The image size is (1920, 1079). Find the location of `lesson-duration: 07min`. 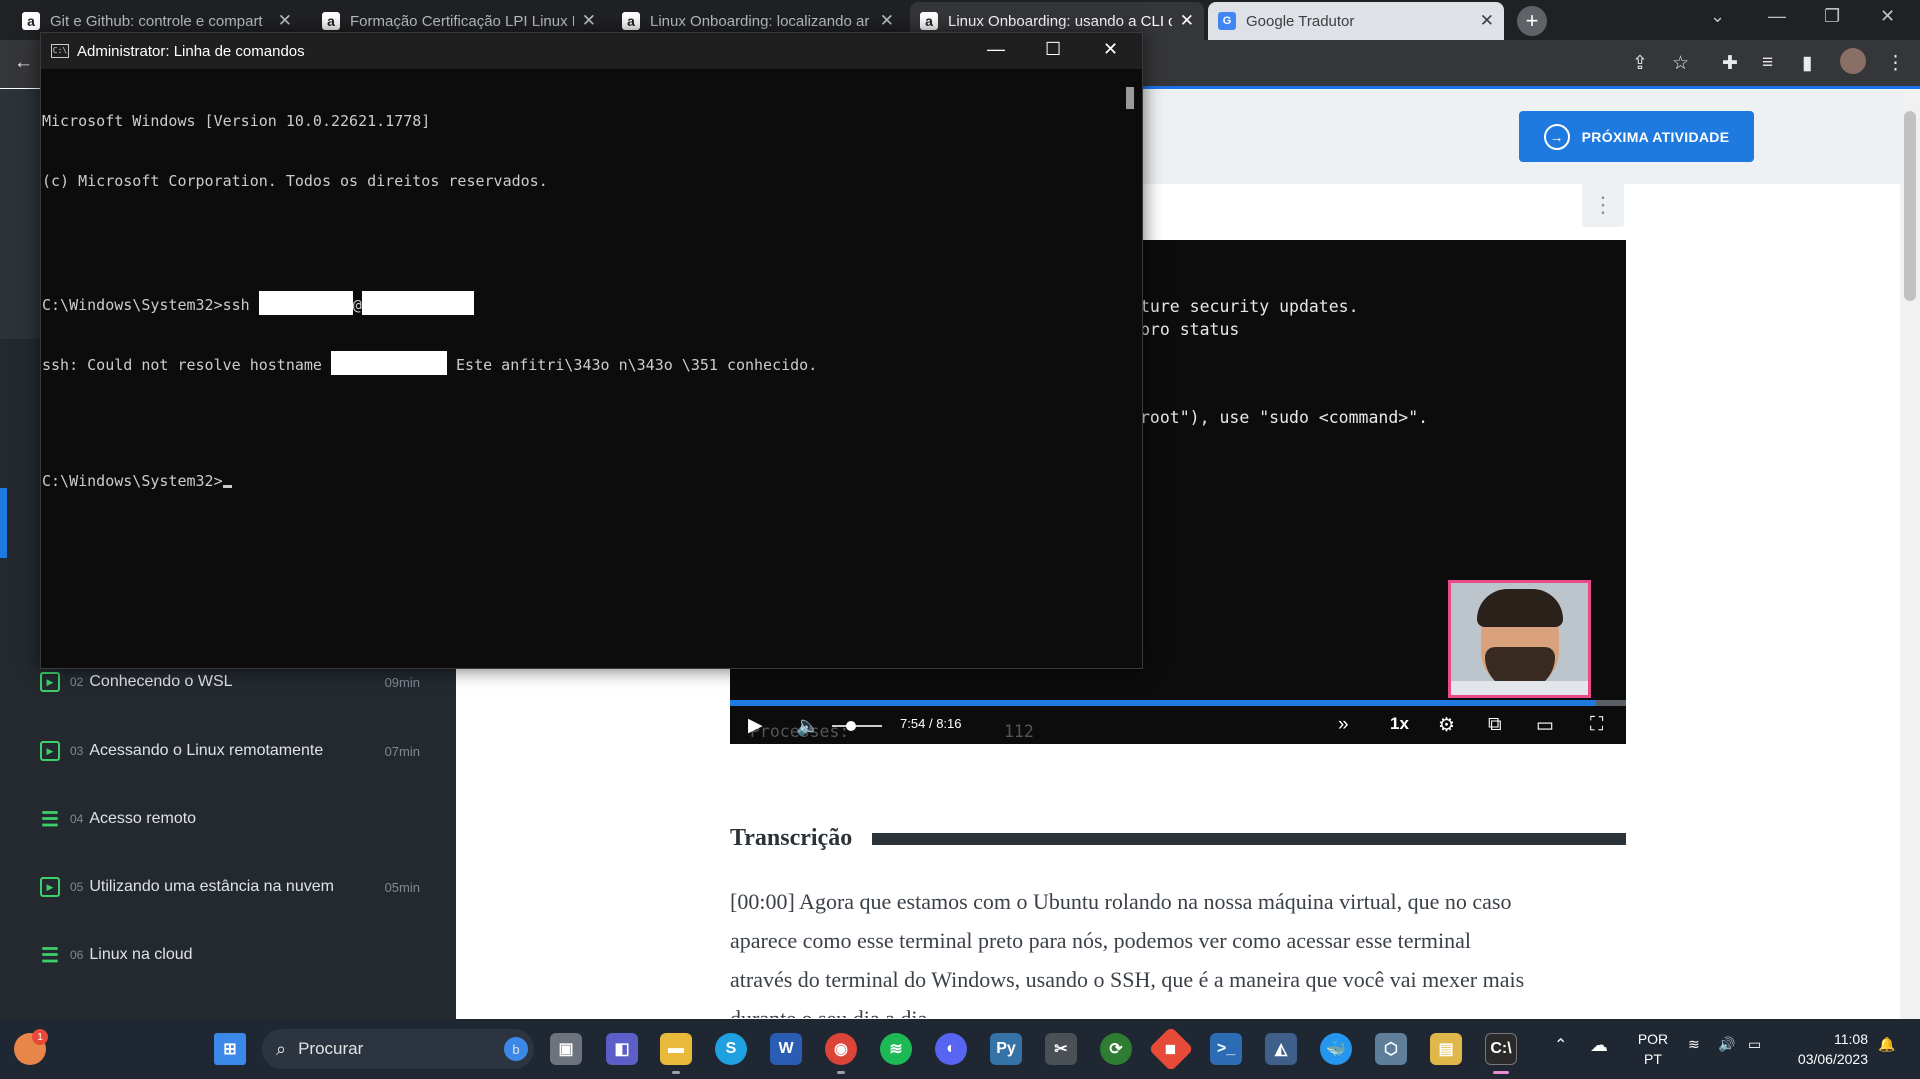

lesson-duration: 07min is located at coordinates (402, 751).